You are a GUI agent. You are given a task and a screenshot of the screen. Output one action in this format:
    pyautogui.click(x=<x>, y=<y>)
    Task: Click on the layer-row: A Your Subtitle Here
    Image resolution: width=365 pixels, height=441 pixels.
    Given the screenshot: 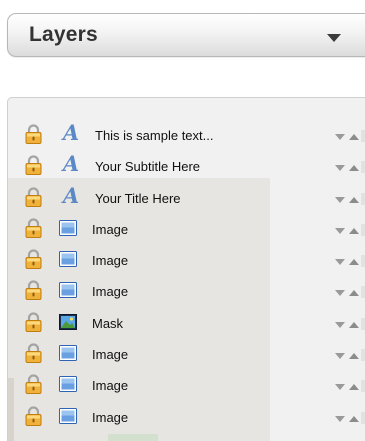 What is the action you would take?
    pyautogui.click(x=186, y=166)
    